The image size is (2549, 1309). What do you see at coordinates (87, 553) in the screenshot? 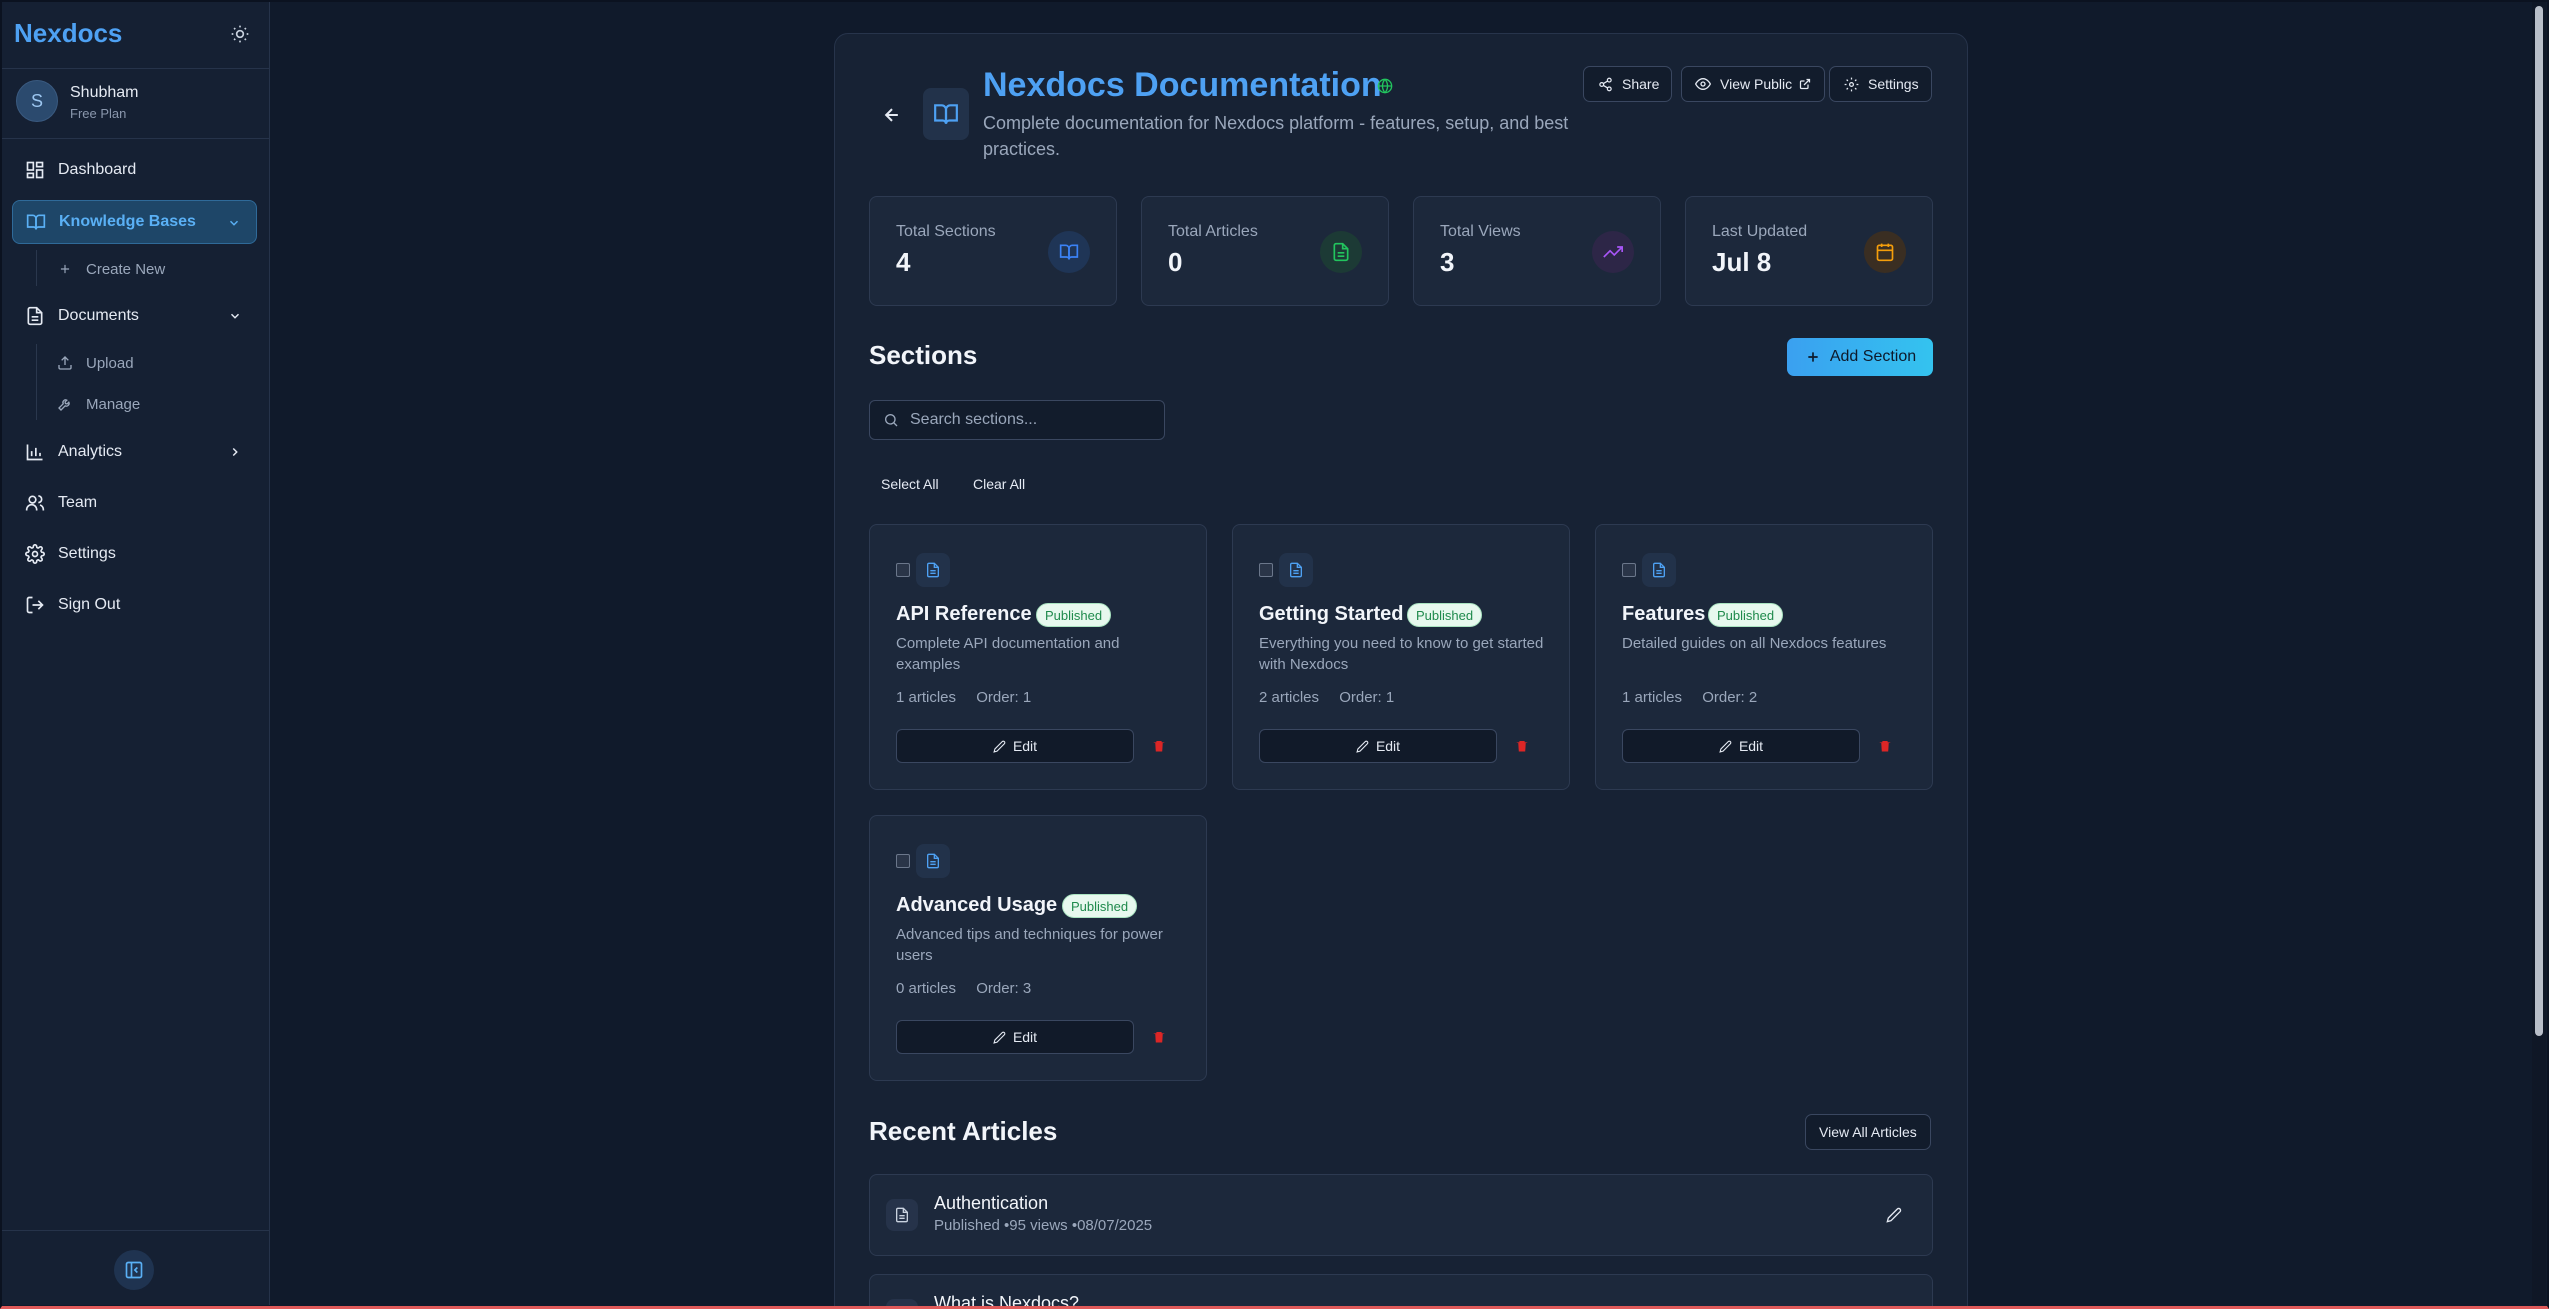
I see `nav-label: Settings` at bounding box center [87, 553].